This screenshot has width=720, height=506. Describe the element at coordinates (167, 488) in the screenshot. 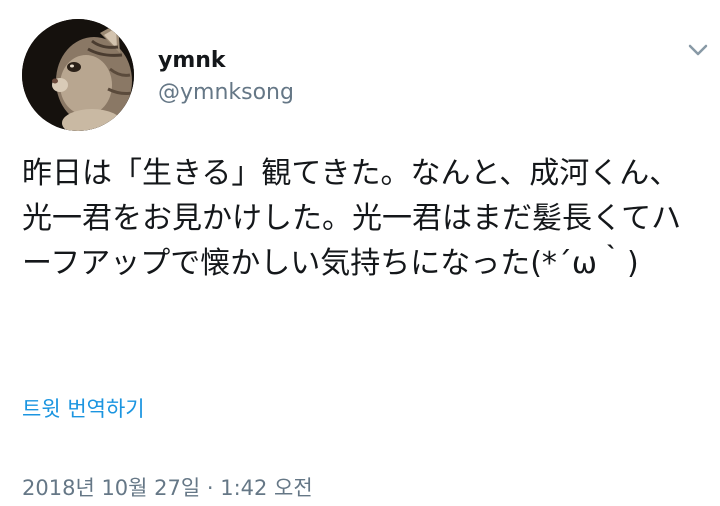

I see `tweet-timestamp: 2018년 10월 27일 · 1:42 오전` at that location.